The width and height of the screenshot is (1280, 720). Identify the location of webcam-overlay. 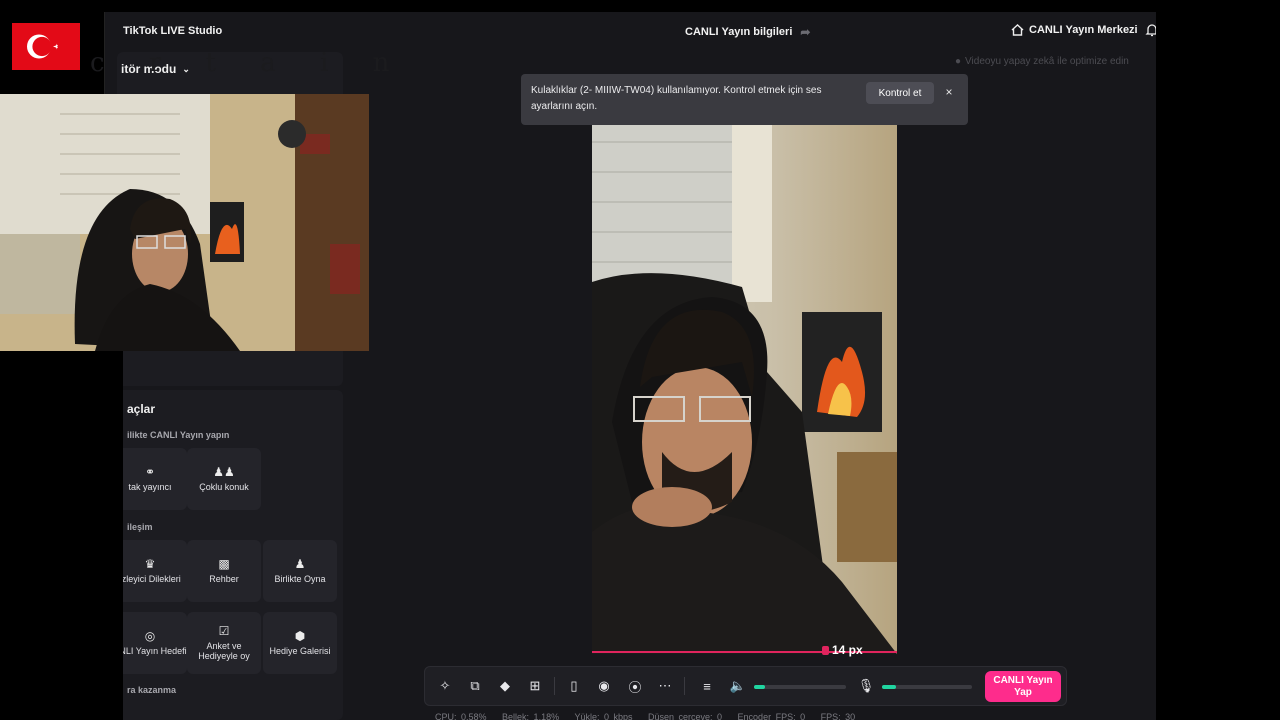
(184, 222).